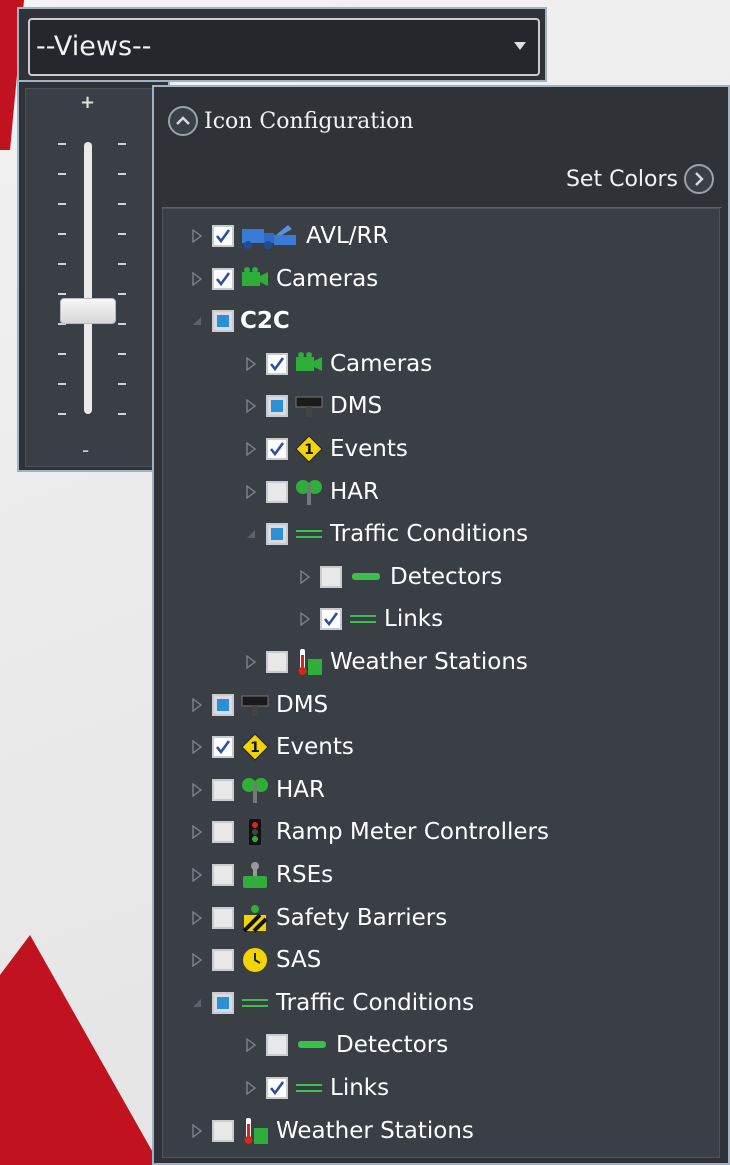 Image resolution: width=730 pixels, height=1165 pixels. Describe the element at coordinates (621, 179) in the screenshot. I see `set-colors-label: Set Colors` at that location.